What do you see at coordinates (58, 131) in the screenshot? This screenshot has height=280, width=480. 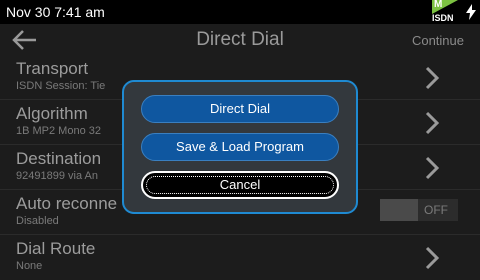 I see `algorithm-subtitle: 1B MP2 Mono 32` at bounding box center [58, 131].